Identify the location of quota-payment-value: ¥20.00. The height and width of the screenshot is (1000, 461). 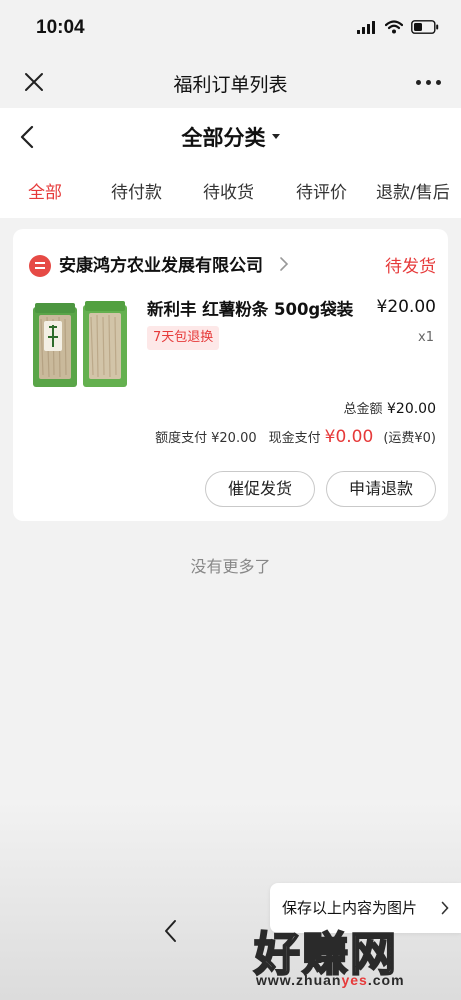
(234, 438).